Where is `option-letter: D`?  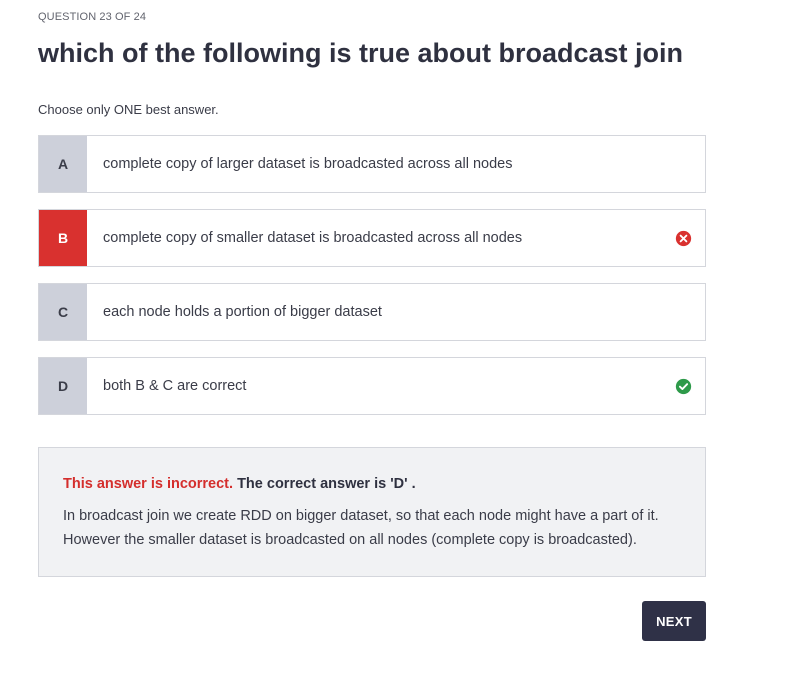
option-letter: D is located at coordinates (63, 386).